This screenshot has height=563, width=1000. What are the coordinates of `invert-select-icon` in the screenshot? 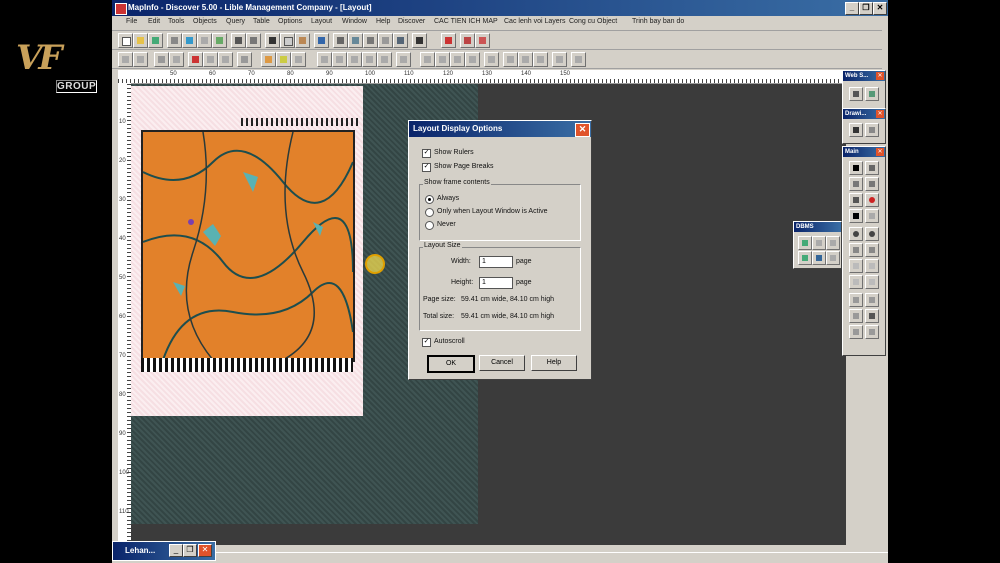 It's located at (872, 216).